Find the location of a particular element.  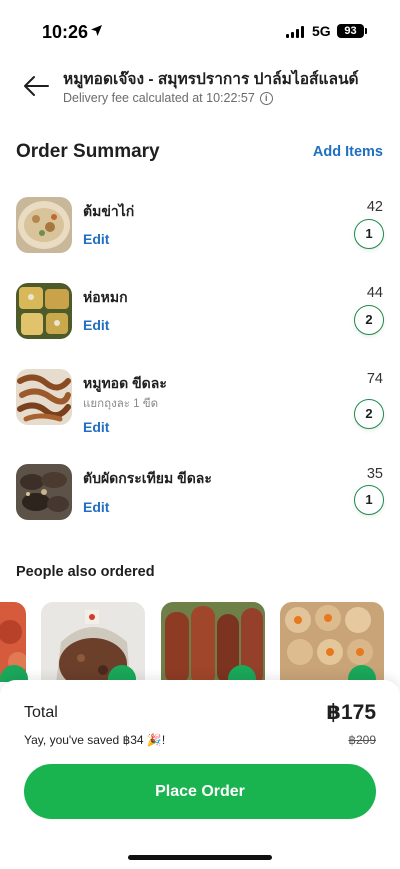

item-note: แยกถุงละ 1 ขีด is located at coordinates (121, 404).